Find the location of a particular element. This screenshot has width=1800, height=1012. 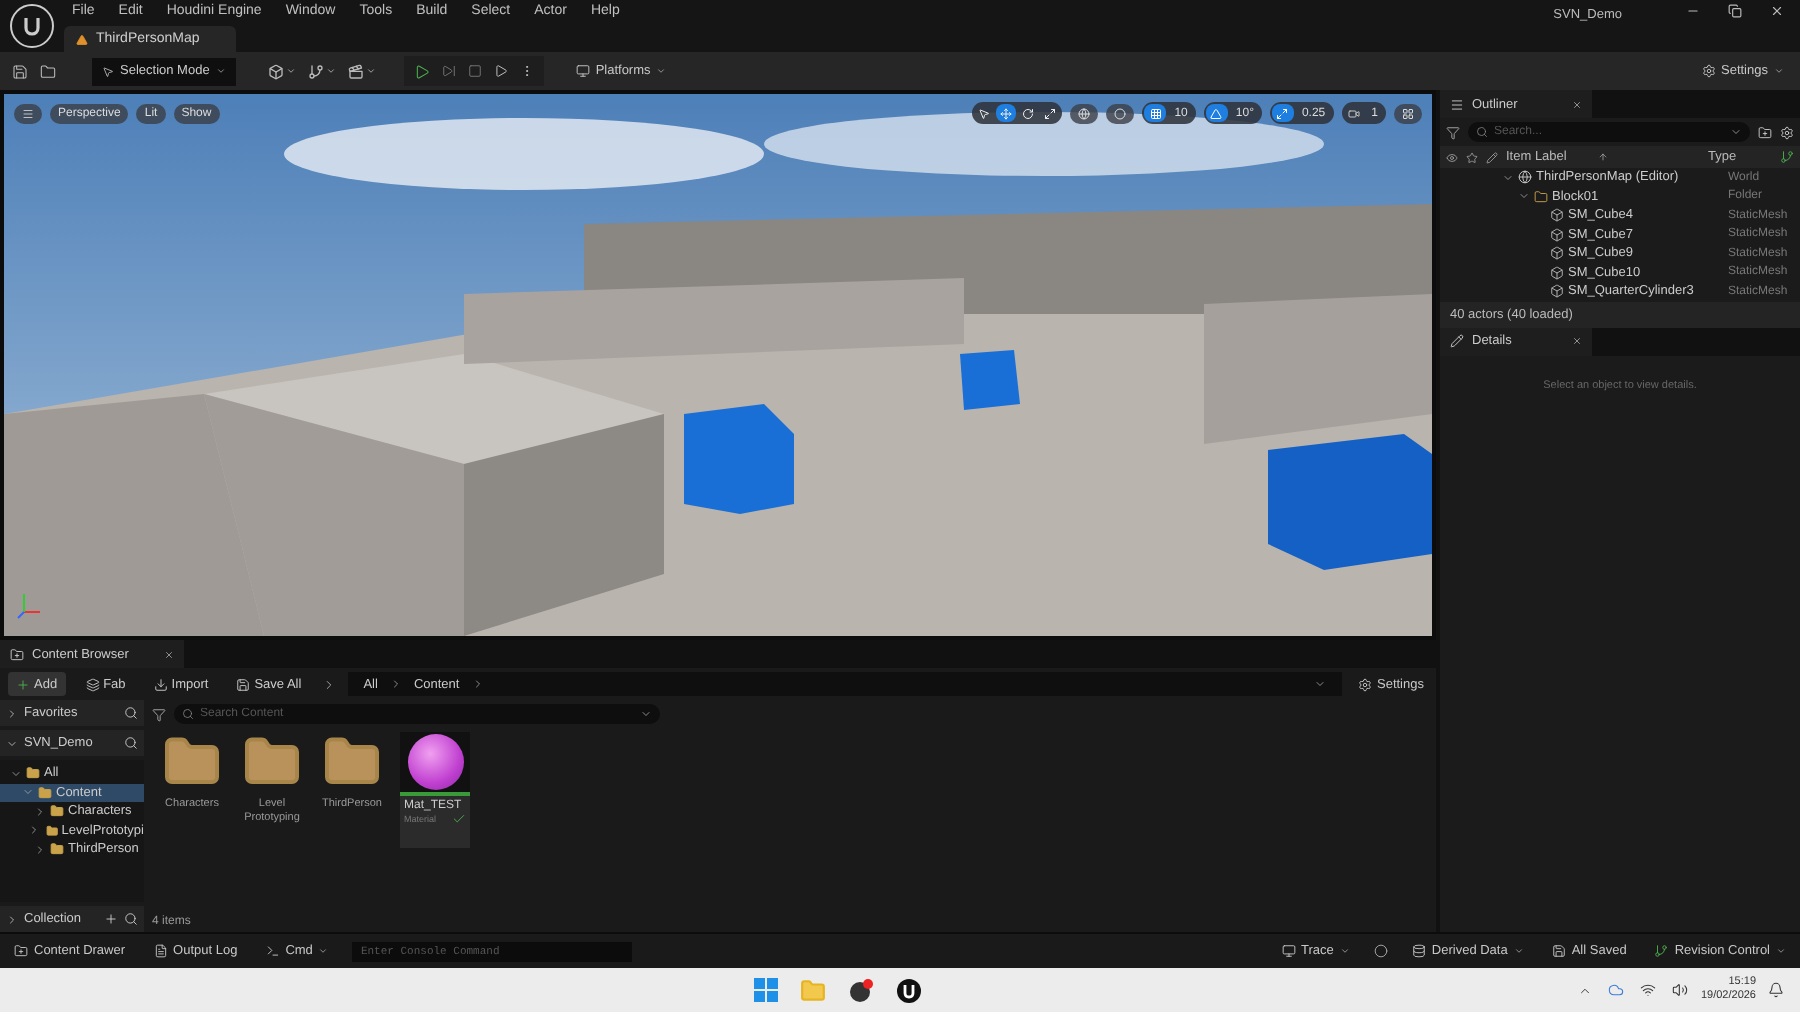

layers-icon is located at coordinates (92, 684).